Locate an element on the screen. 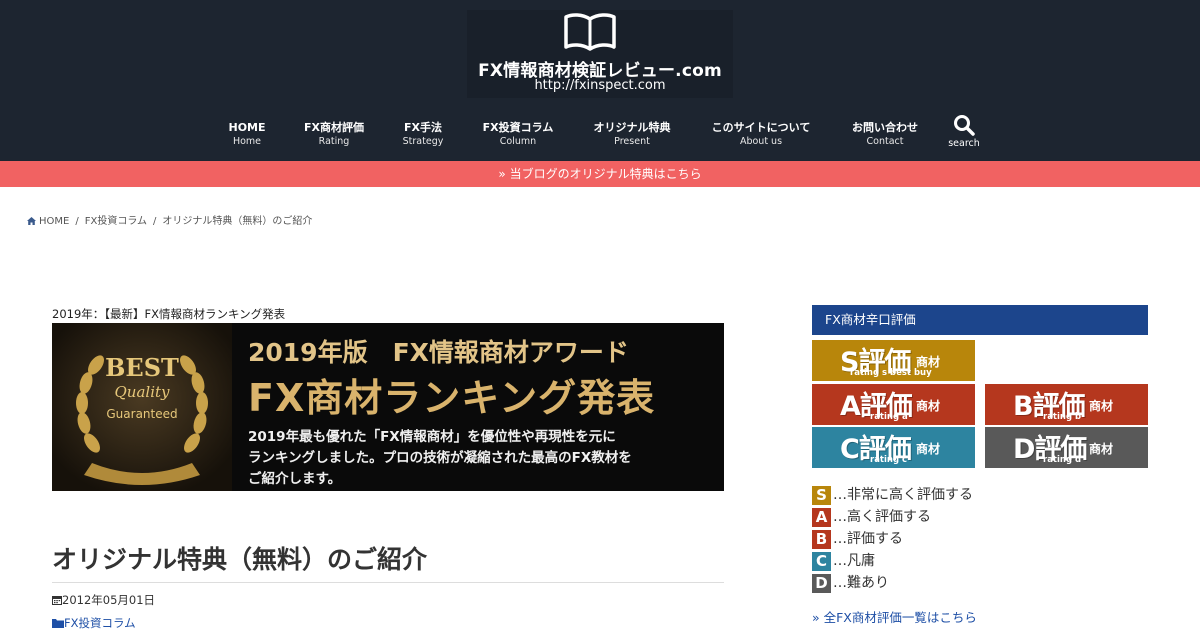 This screenshot has height=631, width=1200. nav-label: オリジナル特典 is located at coordinates (632, 127).